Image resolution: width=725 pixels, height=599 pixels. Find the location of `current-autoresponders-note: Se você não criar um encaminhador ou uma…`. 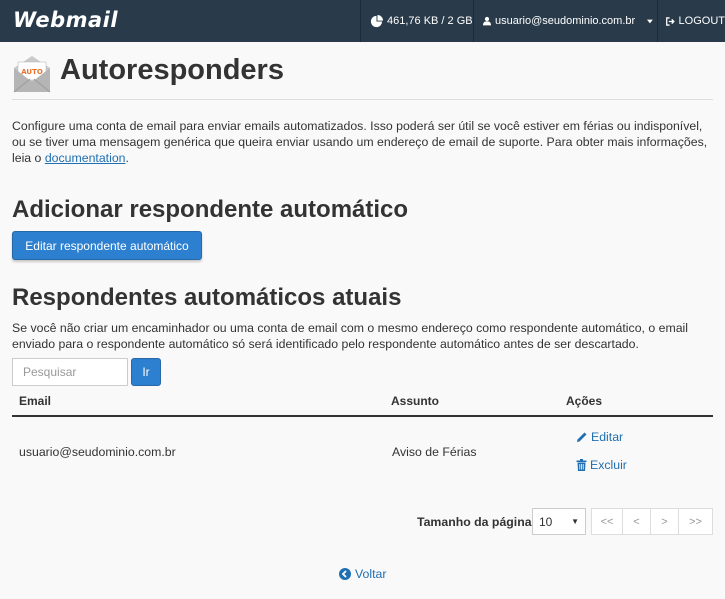

current-autoresponders-note: Se você não criar um encaminhador ou uma… is located at coordinates (350, 336).